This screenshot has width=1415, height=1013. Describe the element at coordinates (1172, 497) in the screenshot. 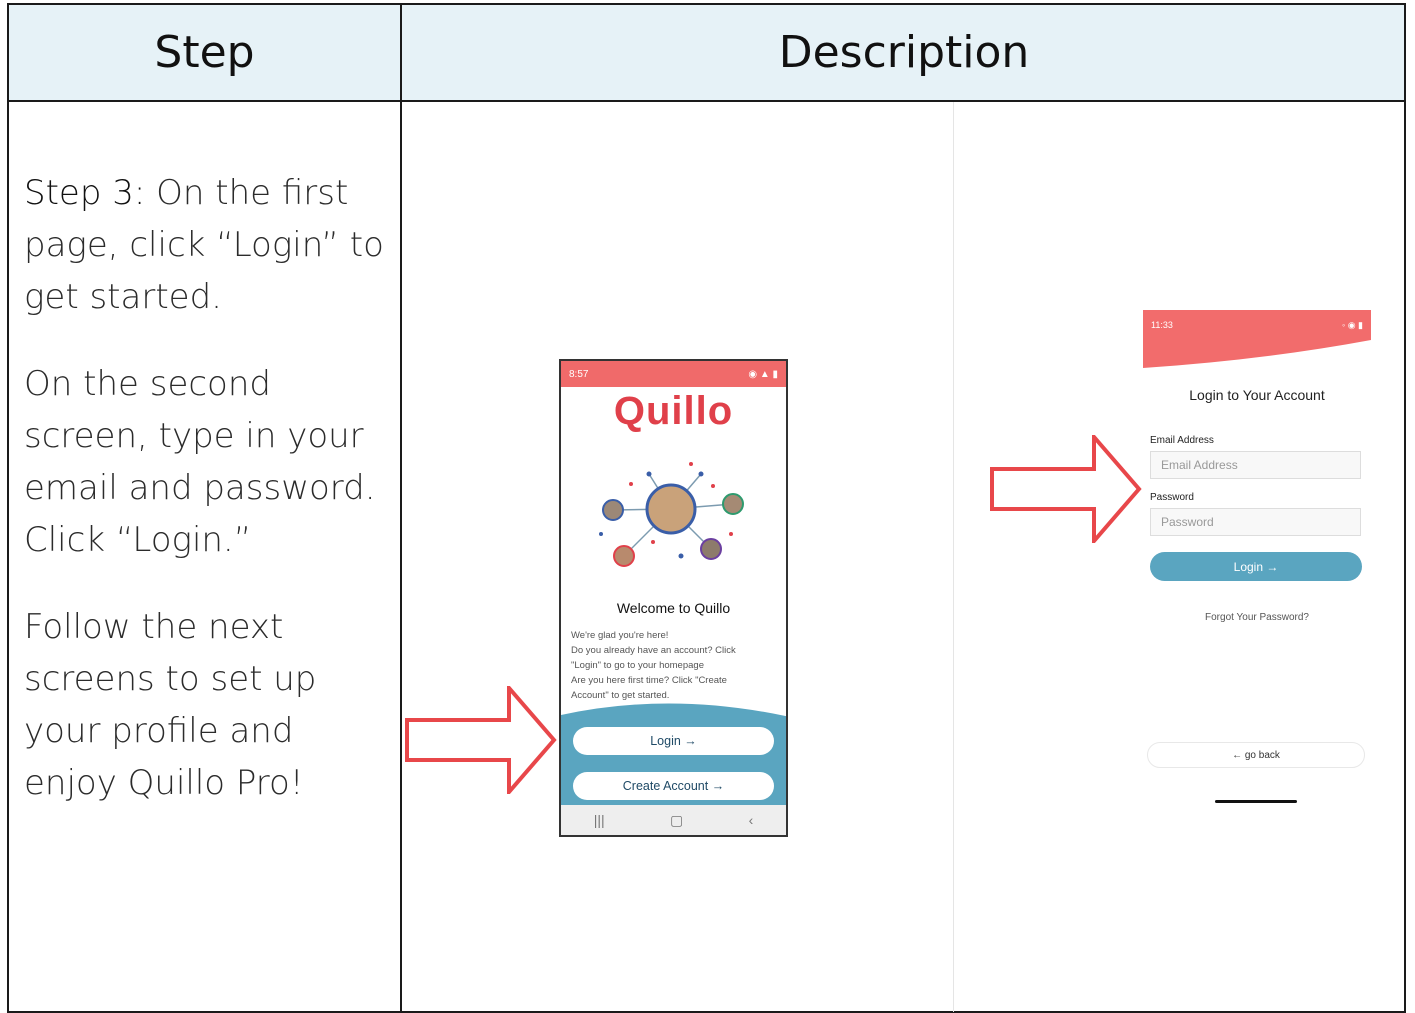

I see `password-label: Password` at that location.